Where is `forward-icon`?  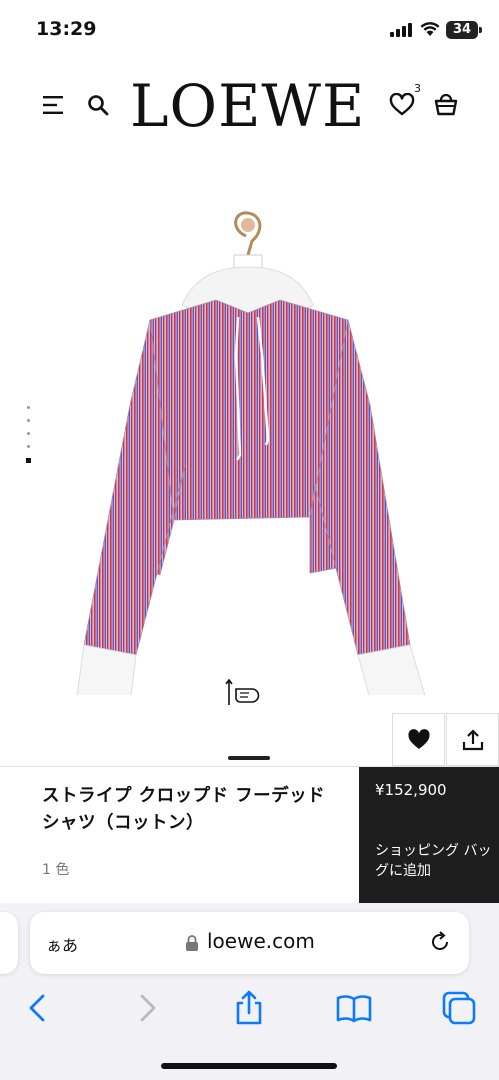 forward-icon is located at coordinates (148, 1008).